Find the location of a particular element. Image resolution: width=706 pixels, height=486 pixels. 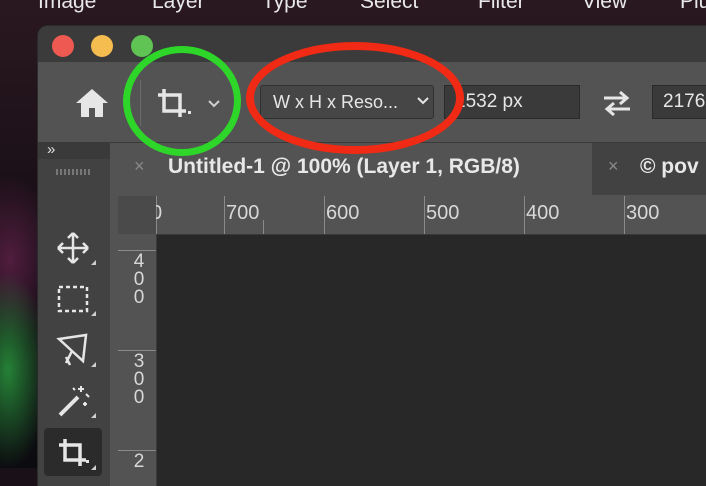

marquee-icon is located at coordinates (73, 299).